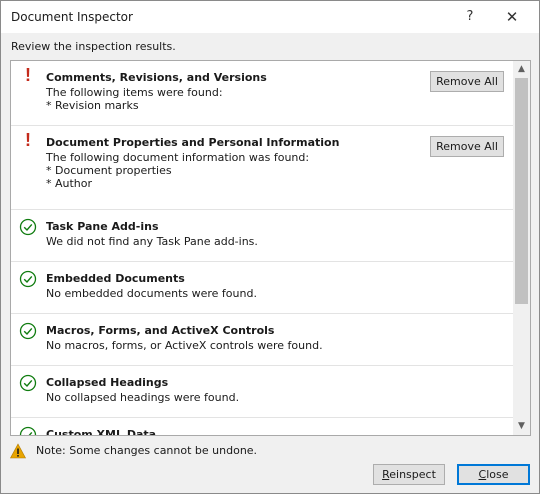  Describe the element at coordinates (156, 77) in the screenshot. I see `result-title: Comments, Revisions, and Versions` at that location.